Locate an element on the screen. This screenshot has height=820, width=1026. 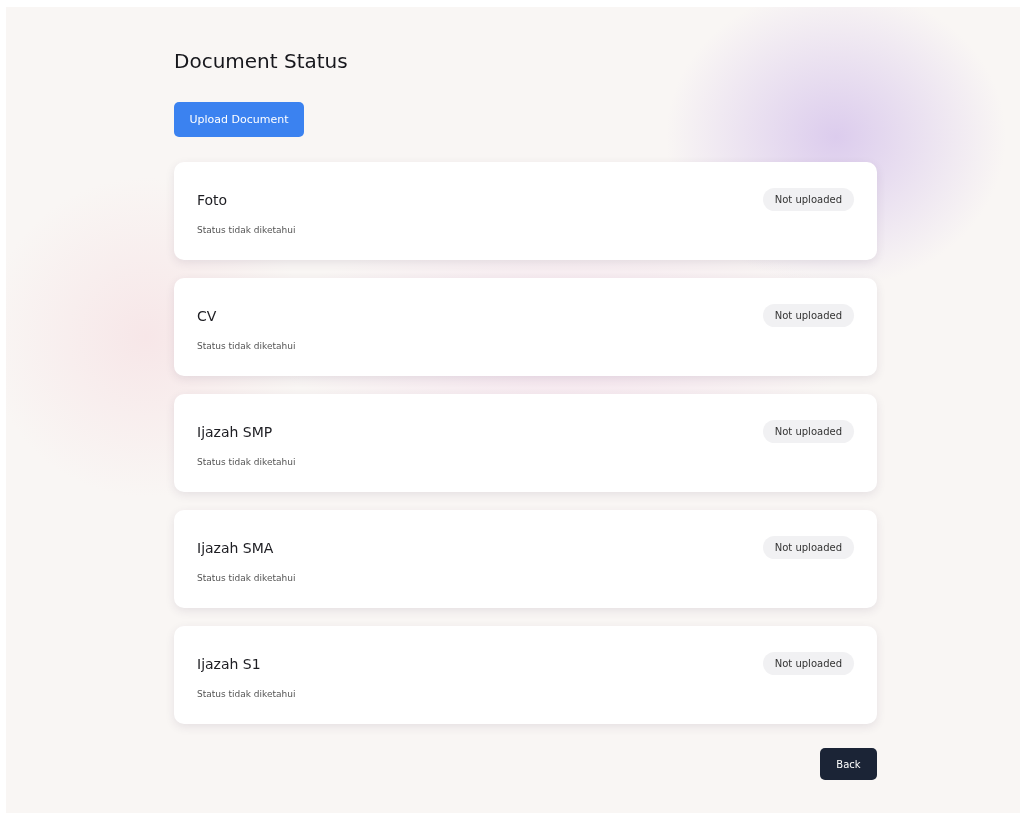
page-title: Document Status is located at coordinates (261, 61).